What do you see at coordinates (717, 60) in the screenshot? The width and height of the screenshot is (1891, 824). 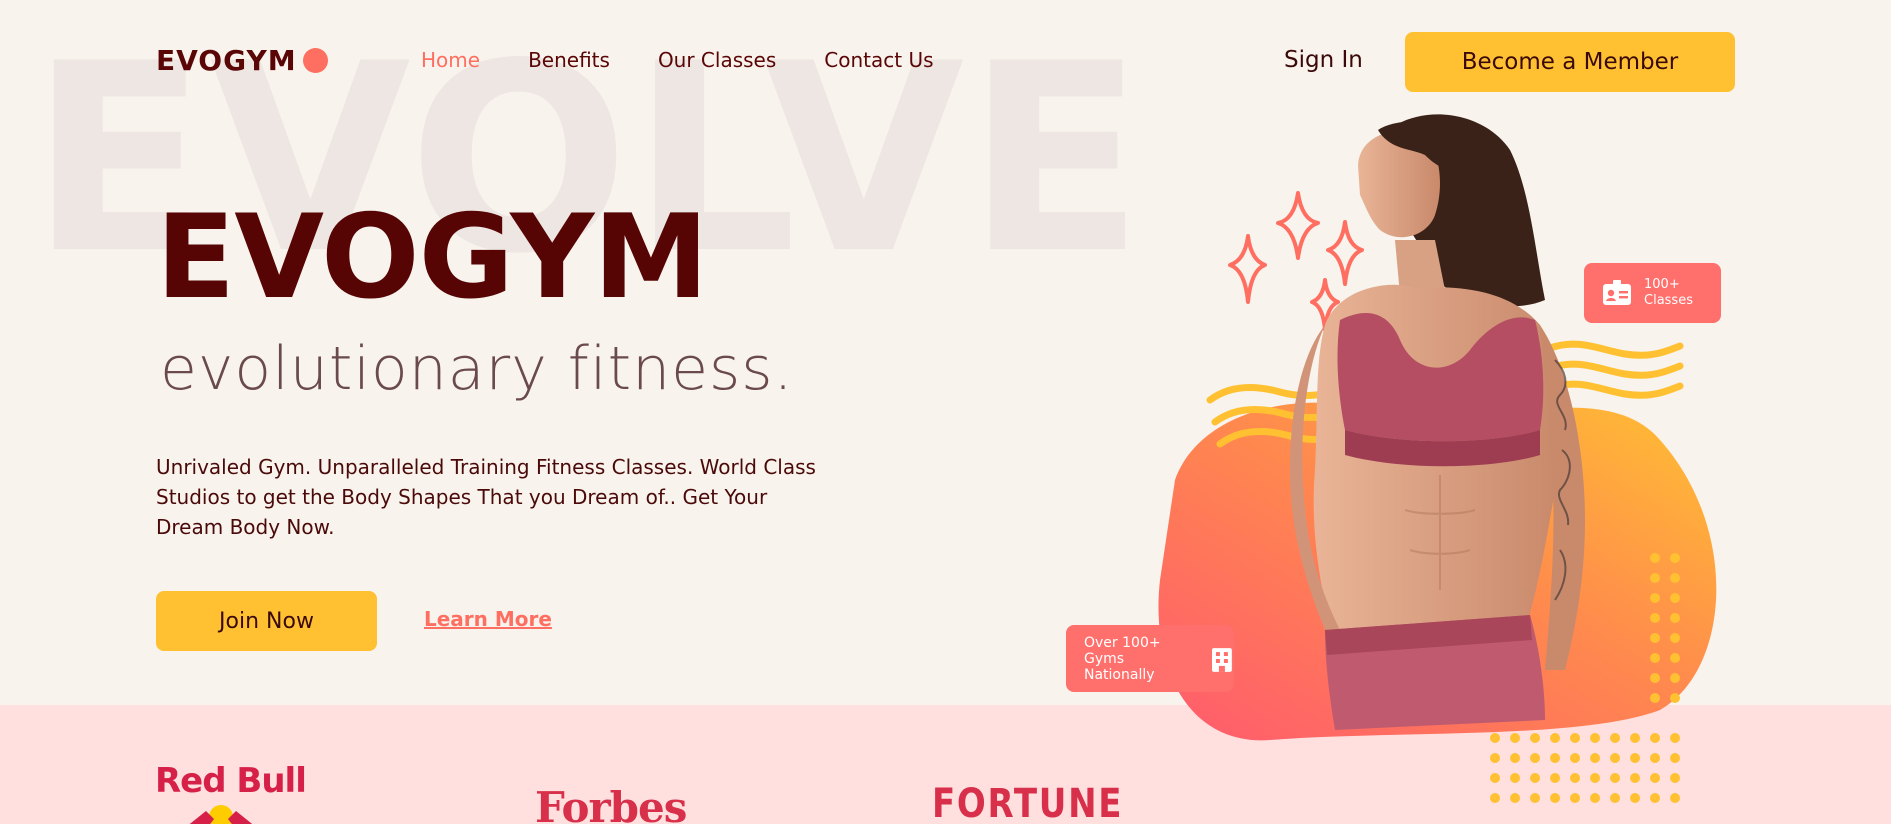 I see `nav-link-our-classes: Our Classes` at bounding box center [717, 60].